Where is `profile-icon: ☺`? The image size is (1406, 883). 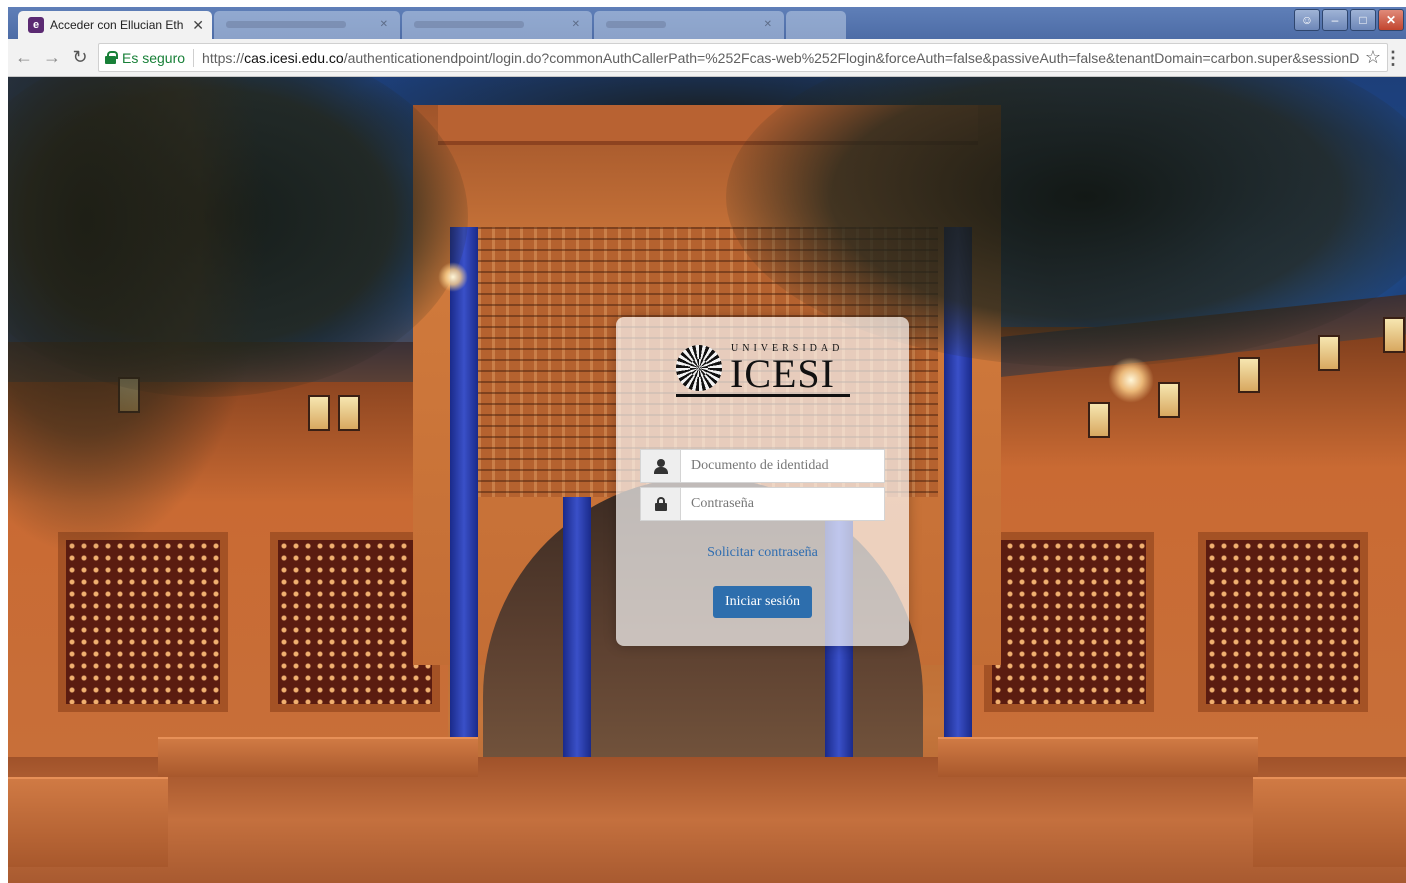 profile-icon: ☺ is located at coordinates (1307, 20).